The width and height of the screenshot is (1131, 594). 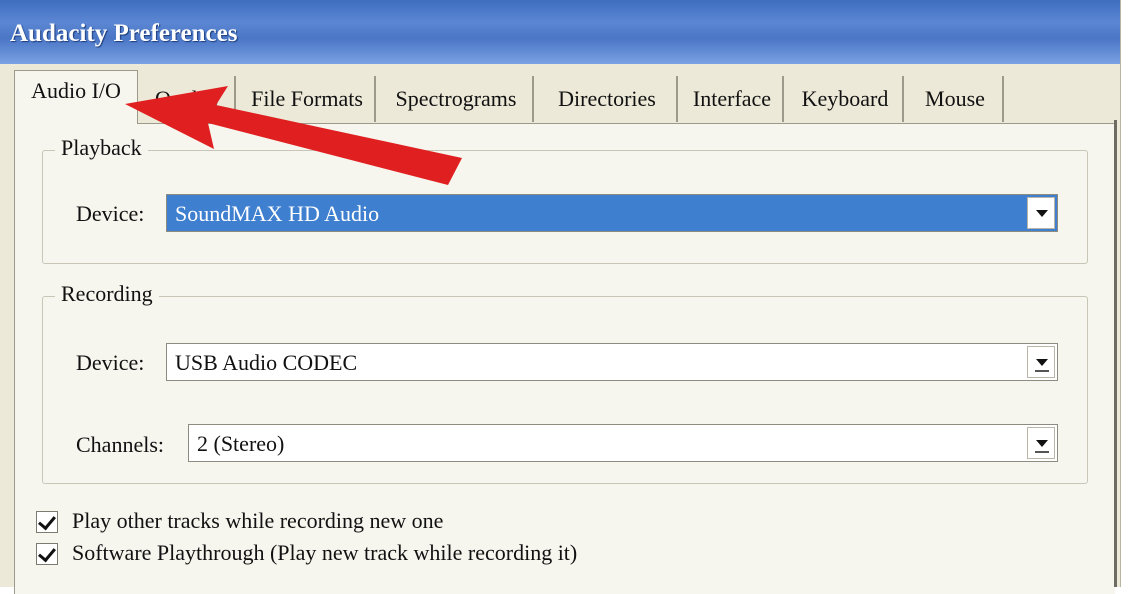 What do you see at coordinates (120, 444) in the screenshot?
I see `recording-channels-label: Channels:` at bounding box center [120, 444].